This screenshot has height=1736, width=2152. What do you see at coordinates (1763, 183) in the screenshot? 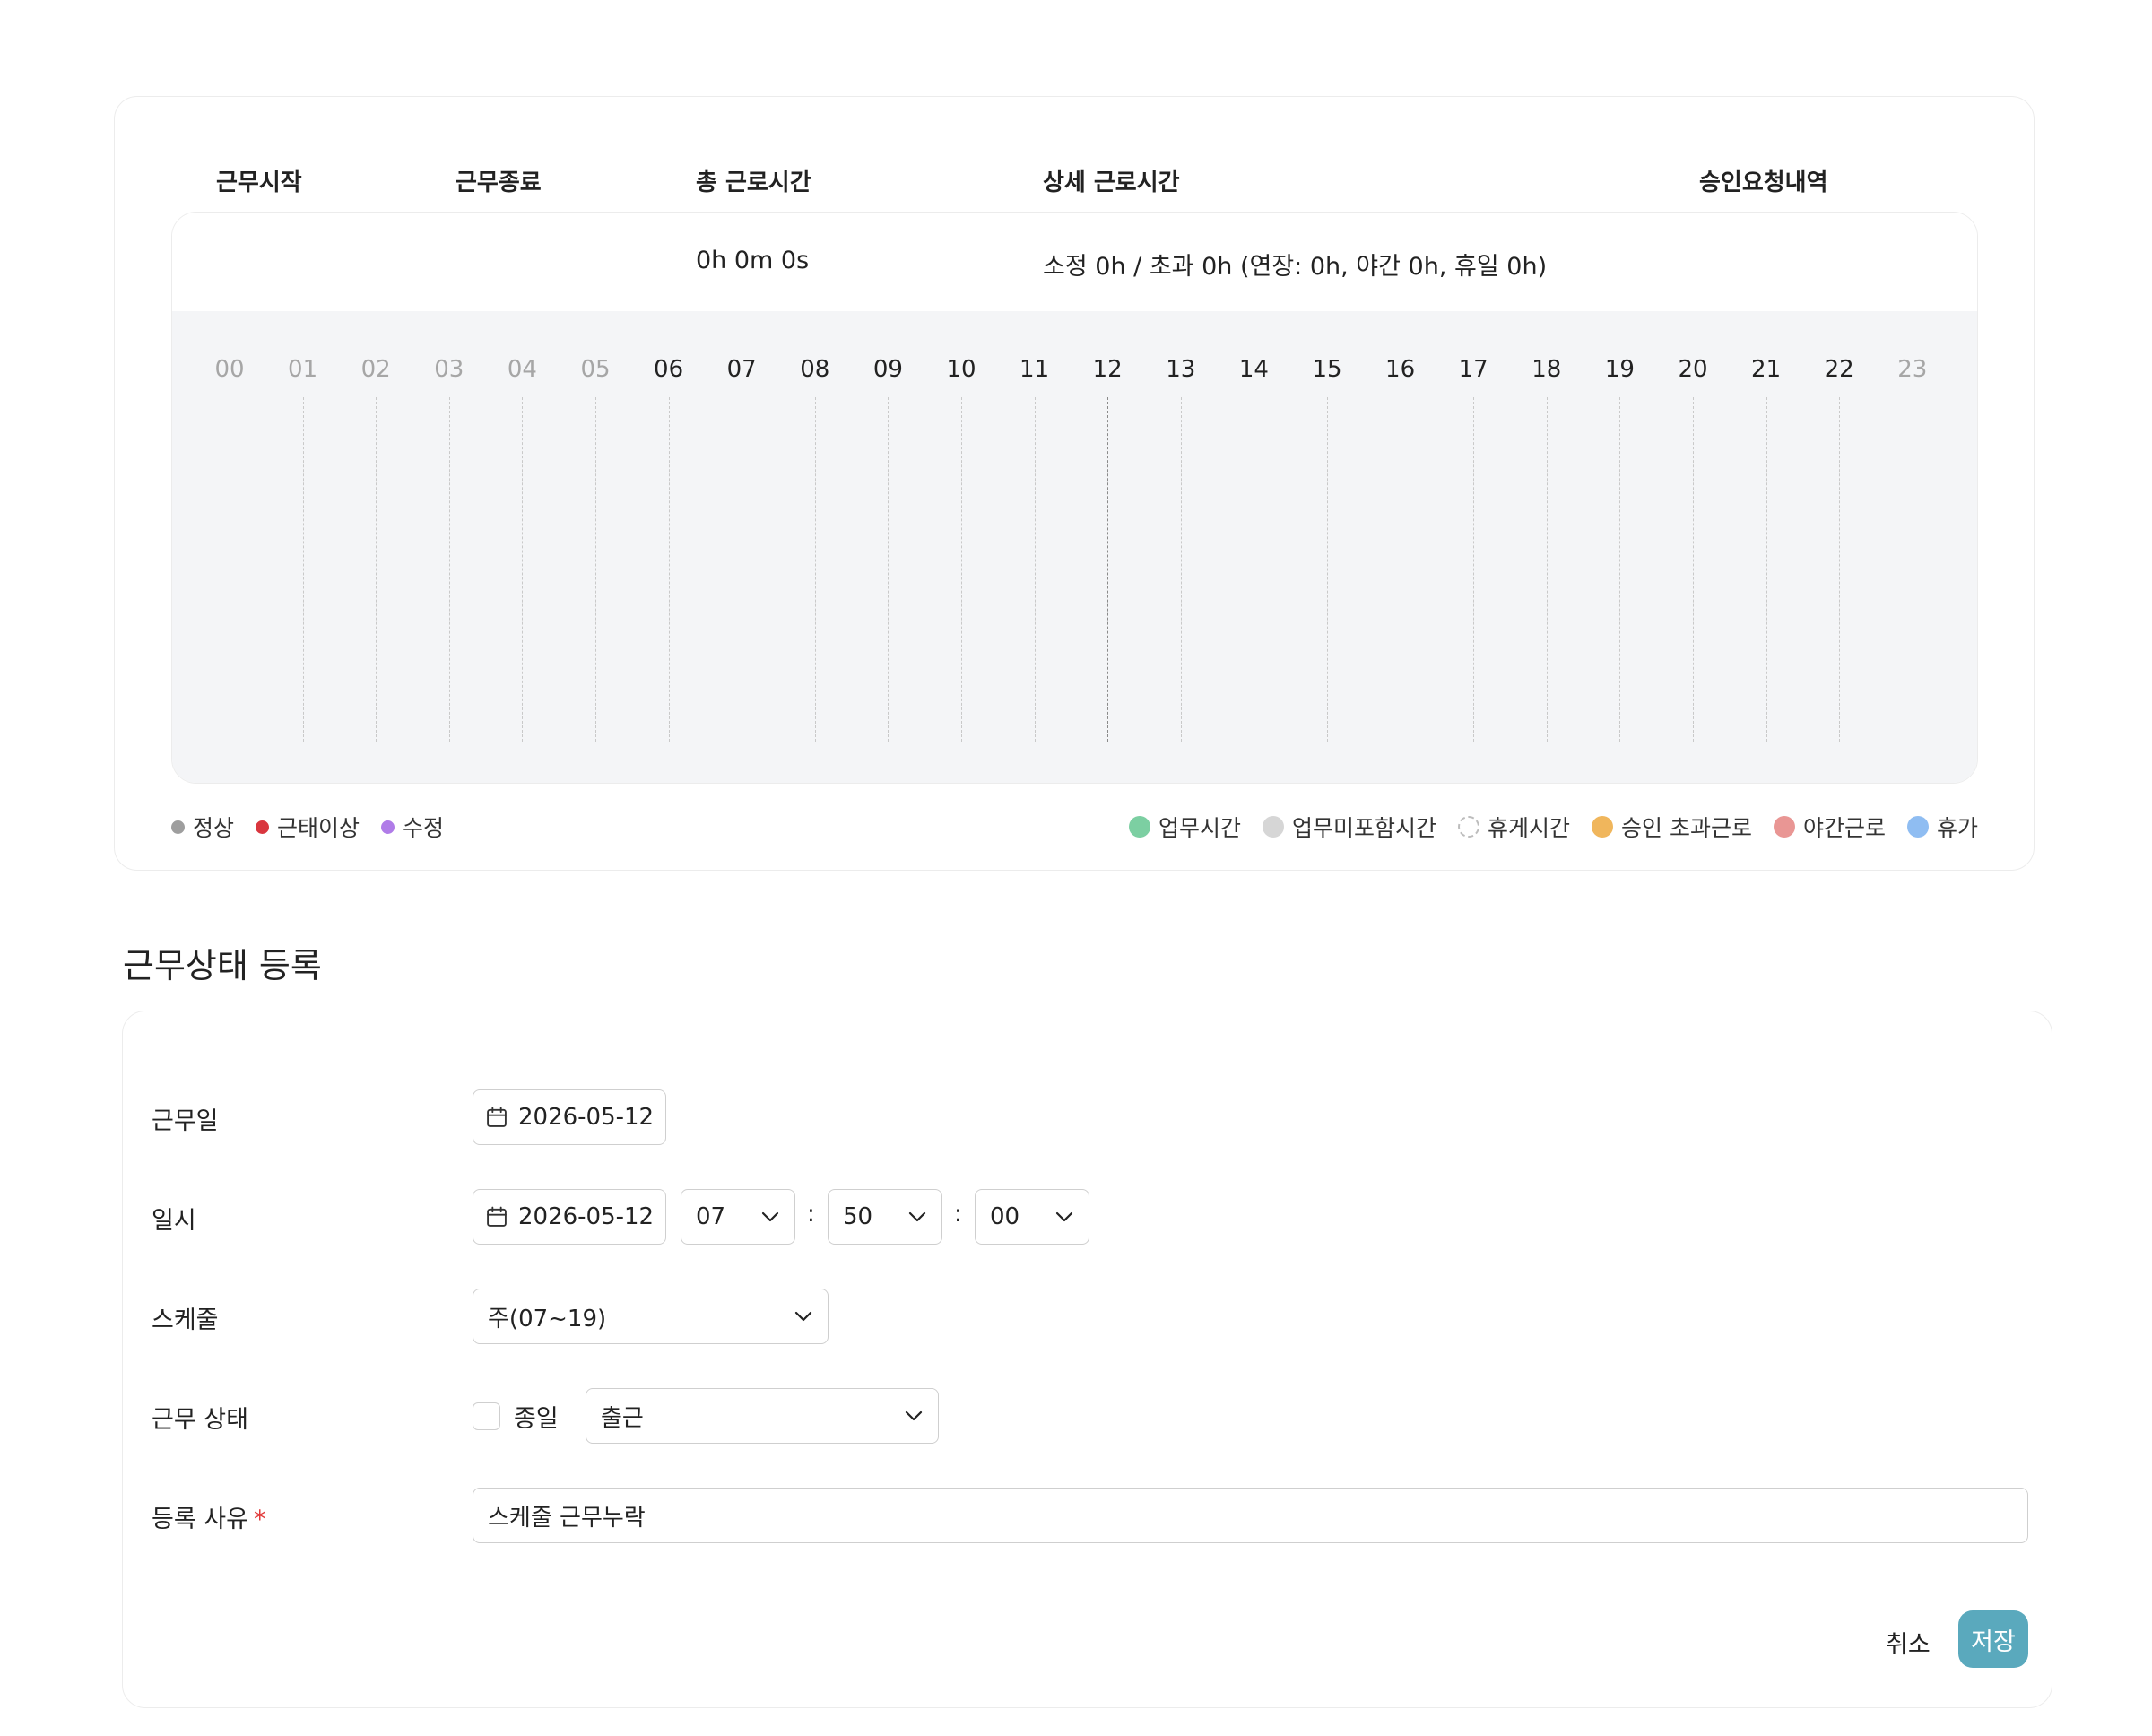
I see `header-approval-requests: 승인요청내역` at bounding box center [1763, 183].